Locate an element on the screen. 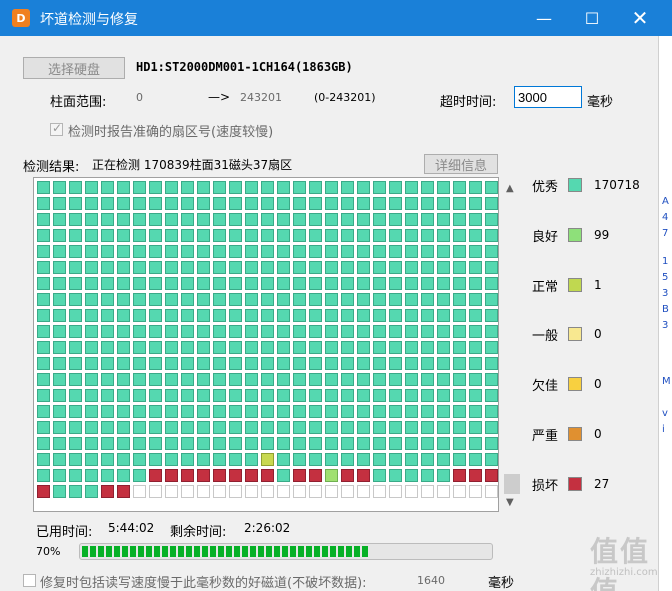 Image resolution: width=672 pixels, height=591 pixels. maximize-icon: ☐ is located at coordinates (592, 18).